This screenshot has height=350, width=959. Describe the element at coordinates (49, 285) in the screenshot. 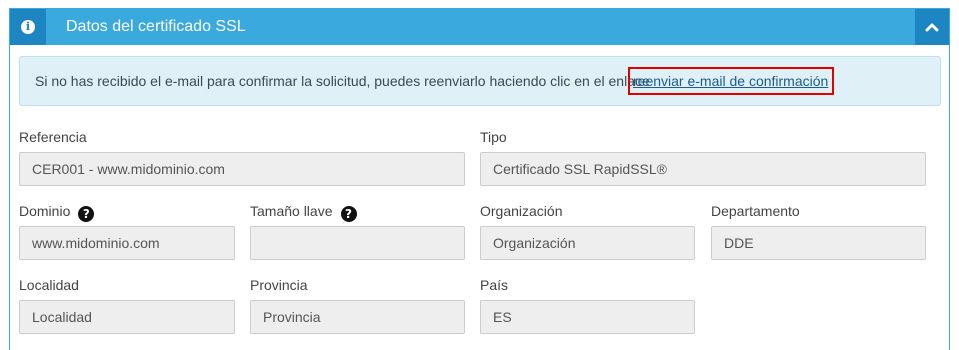

I see `label-localidad: Localidad` at that location.